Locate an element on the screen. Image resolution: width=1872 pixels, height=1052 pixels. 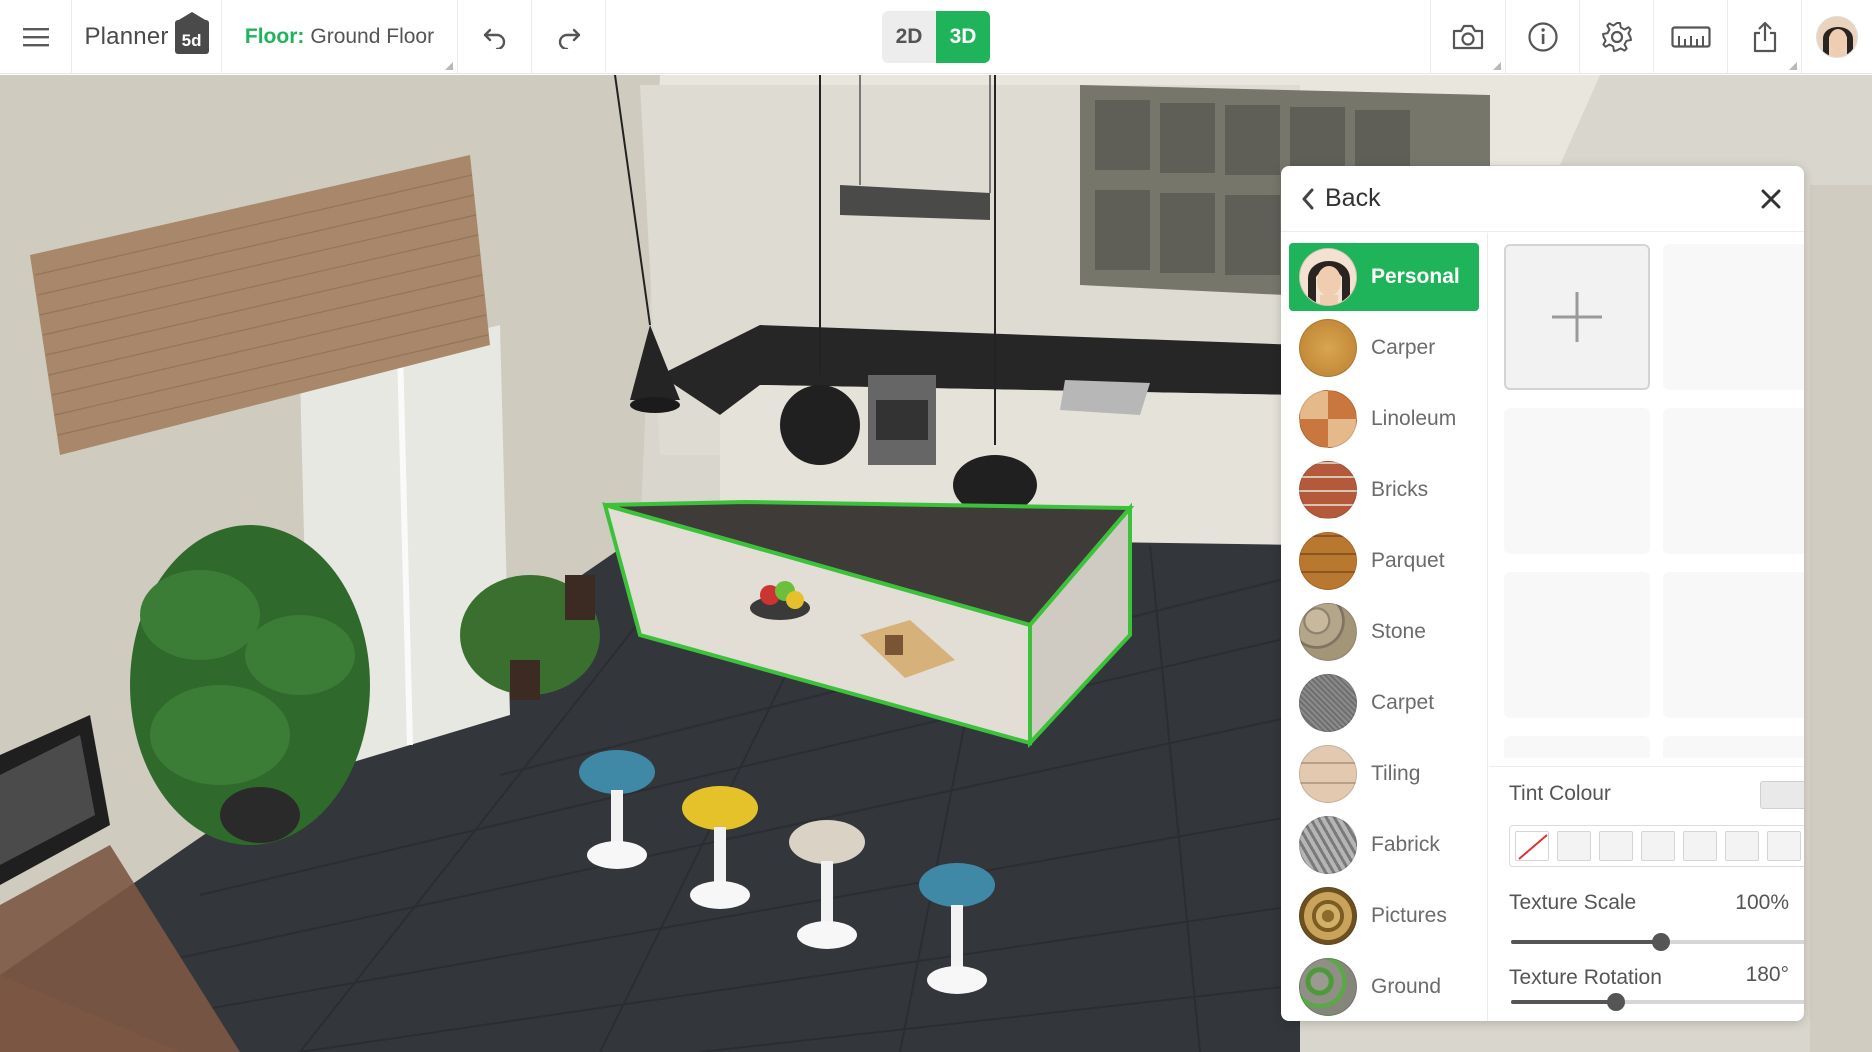
gear-icon is located at coordinates (1616, 37).